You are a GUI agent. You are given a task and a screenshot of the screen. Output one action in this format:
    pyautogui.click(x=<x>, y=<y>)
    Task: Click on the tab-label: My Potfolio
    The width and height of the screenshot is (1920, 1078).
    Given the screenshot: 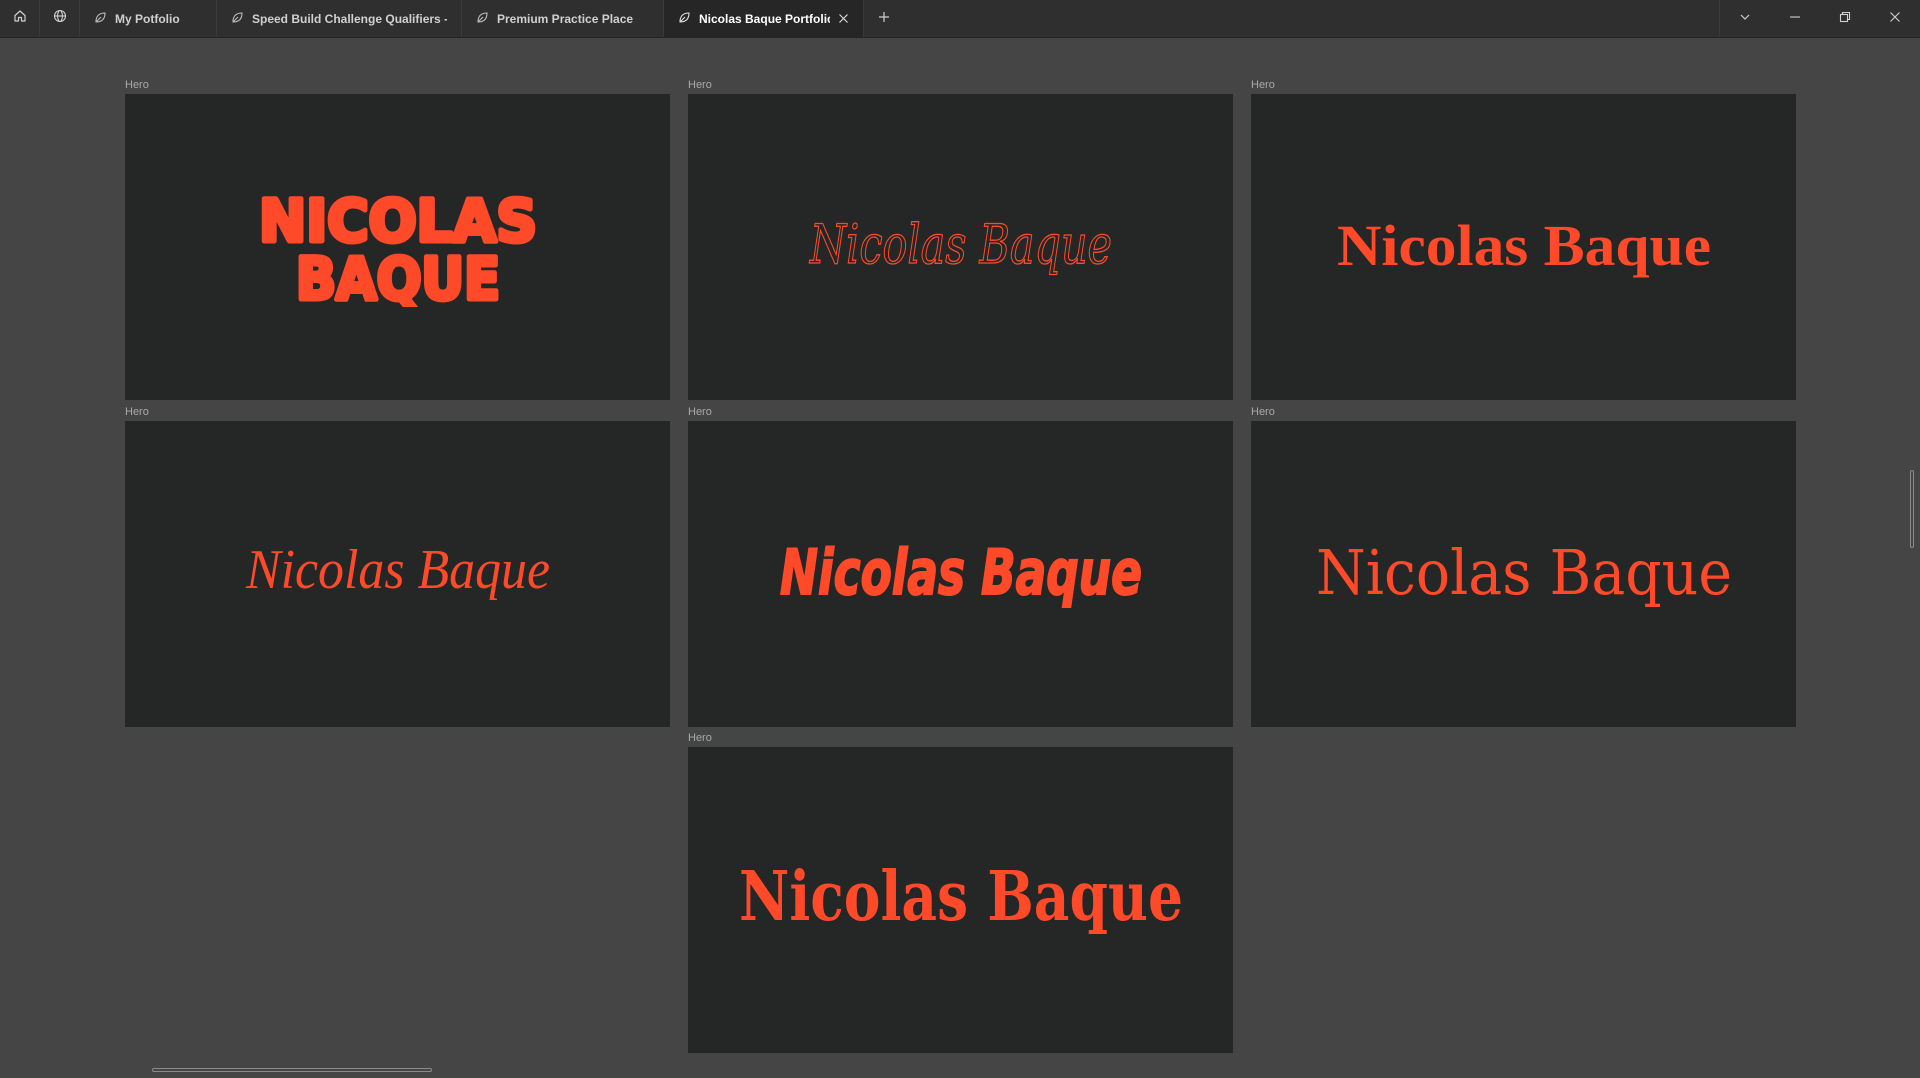 What is the action you would take?
    pyautogui.click(x=147, y=18)
    